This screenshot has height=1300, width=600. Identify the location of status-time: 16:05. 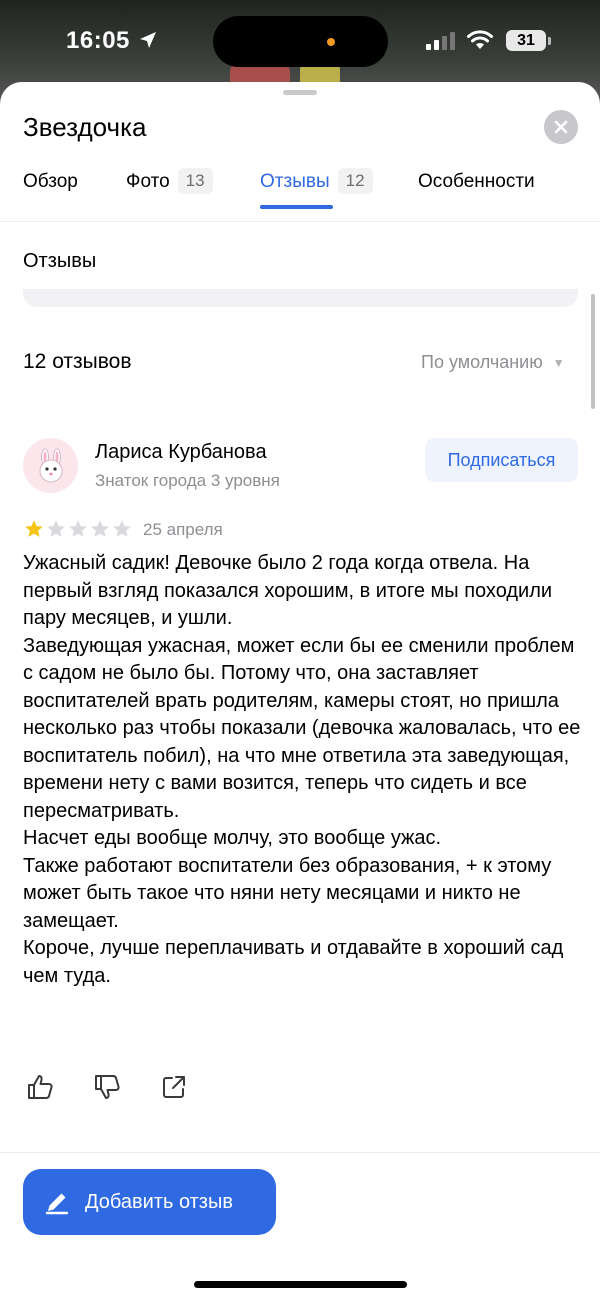
(98, 40).